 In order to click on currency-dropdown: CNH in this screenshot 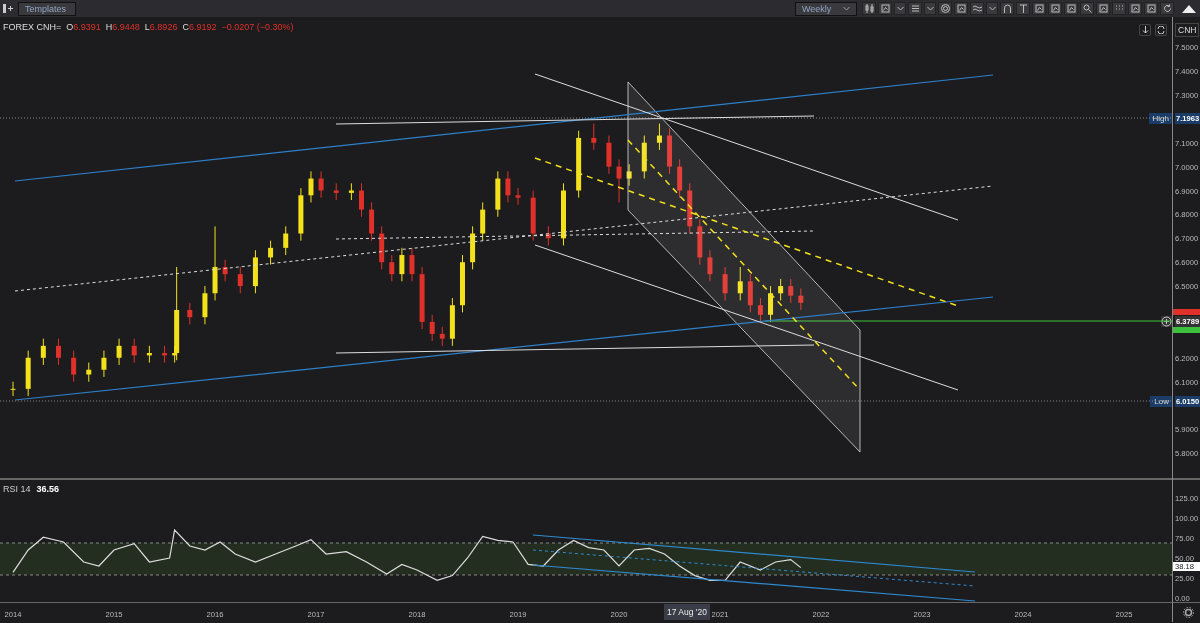, I will do `click(1187, 30)`.